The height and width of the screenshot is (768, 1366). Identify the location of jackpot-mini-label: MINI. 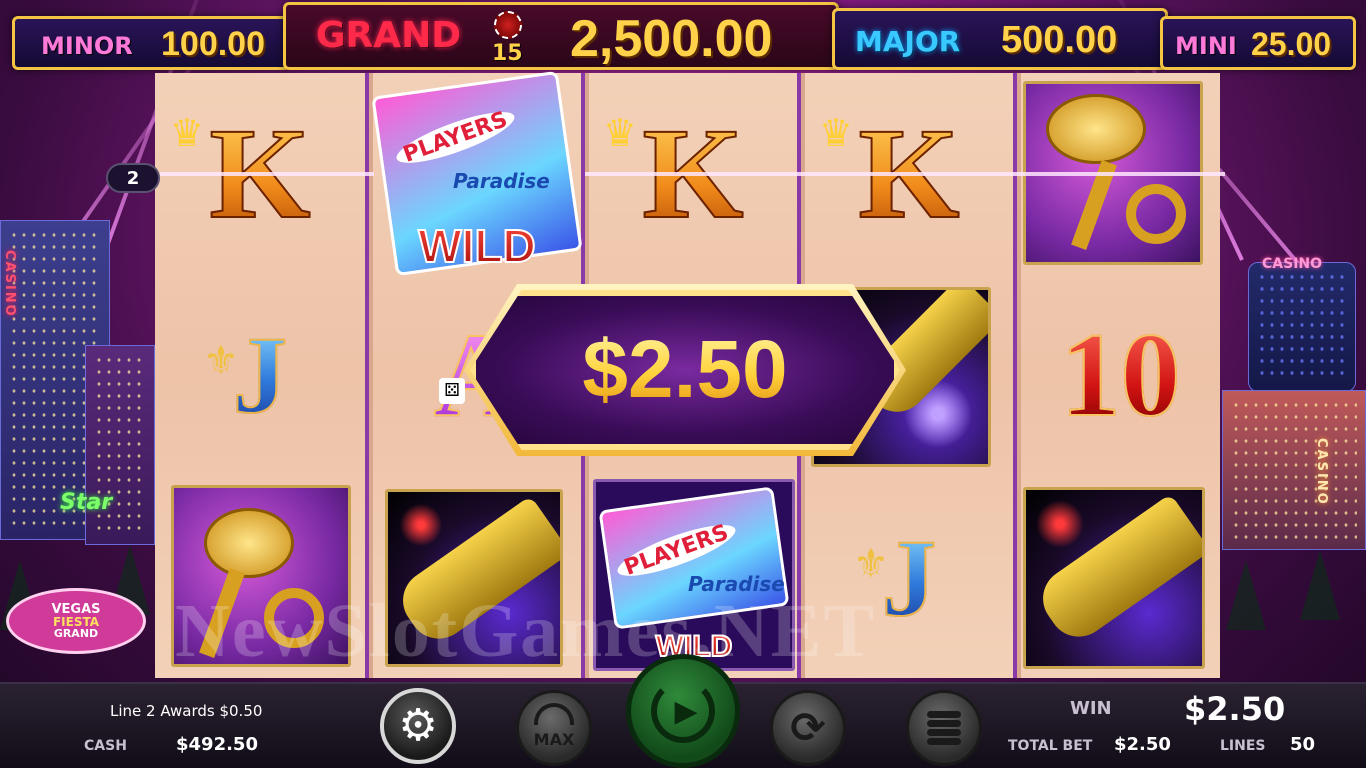
(1206, 46).